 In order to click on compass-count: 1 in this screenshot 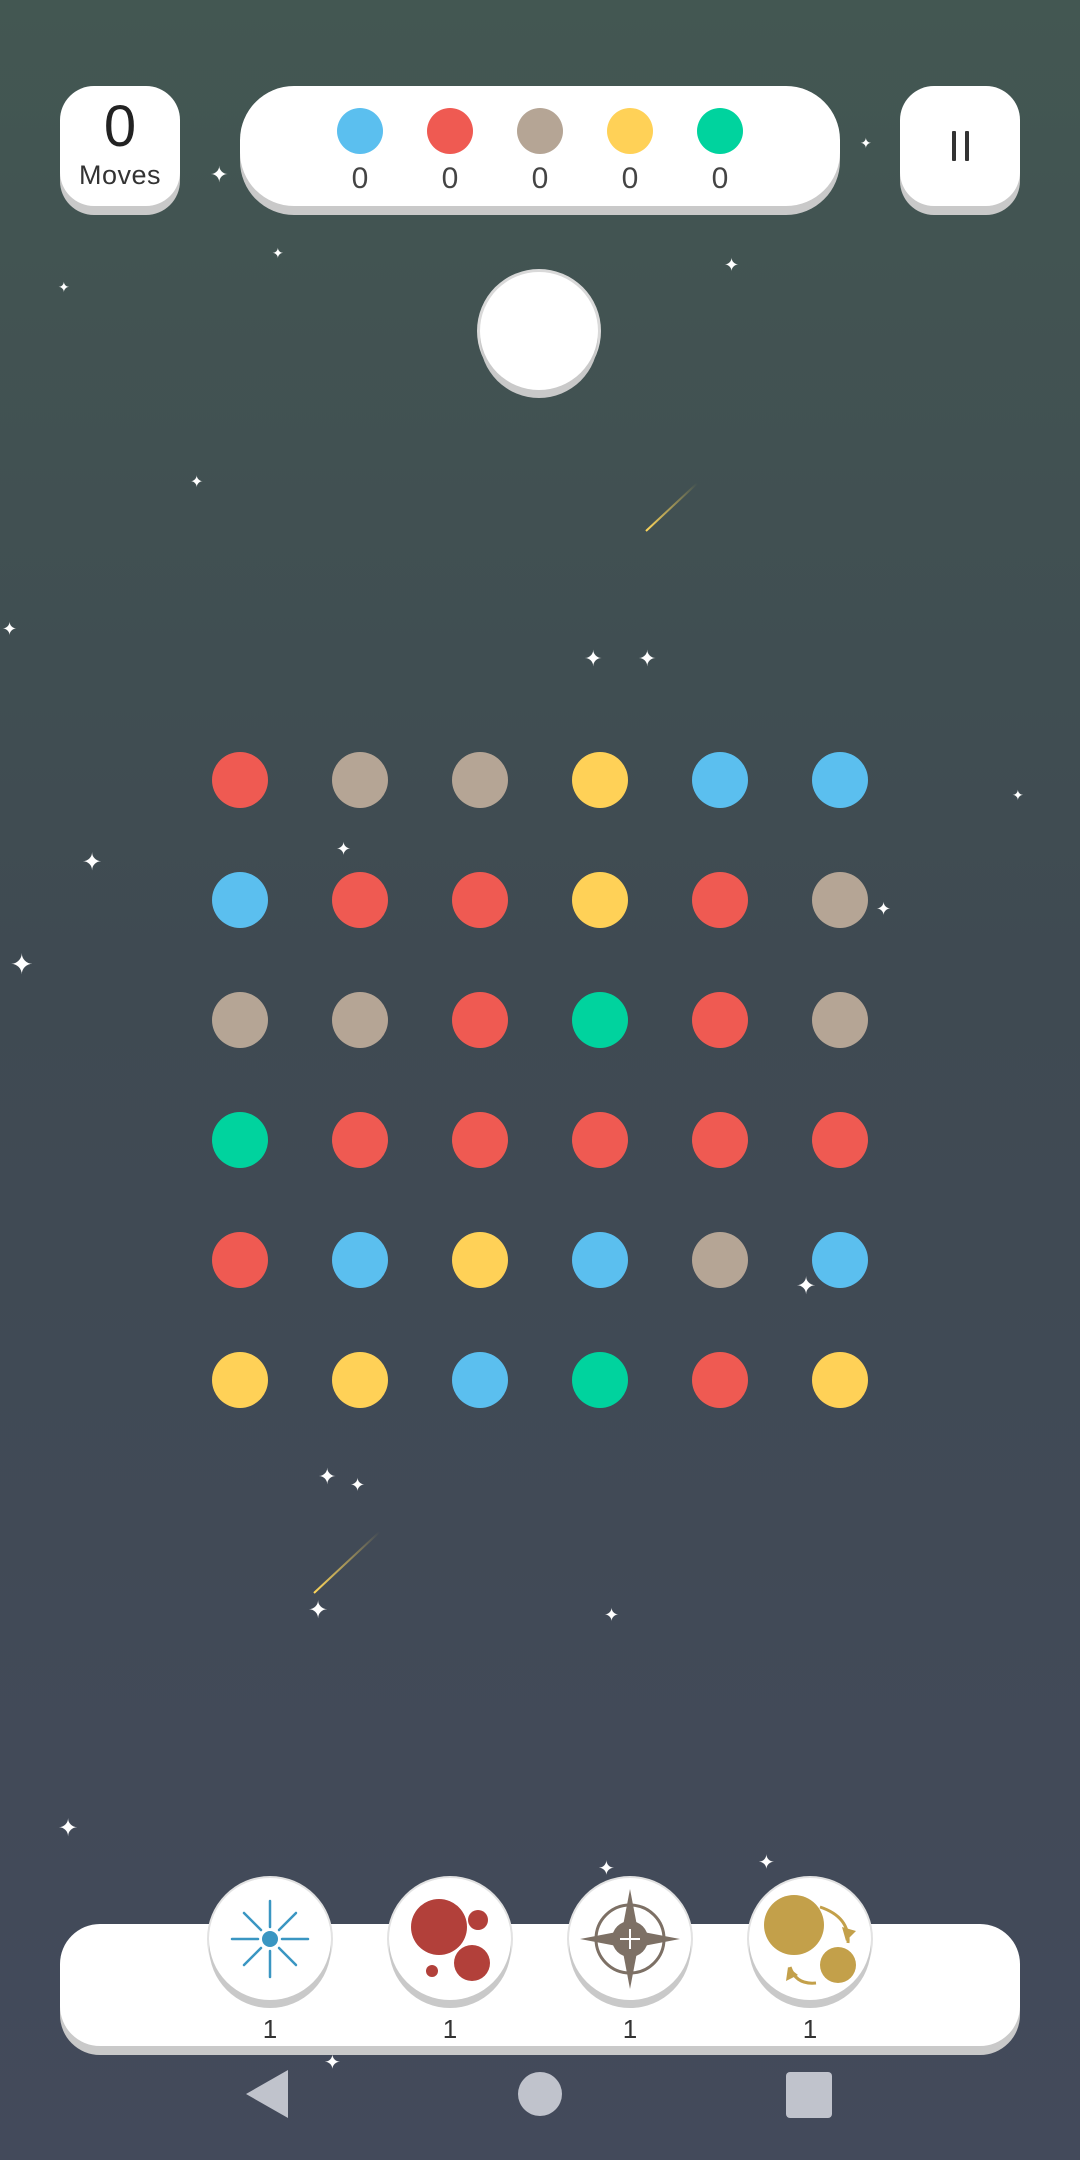, I will do `click(630, 2029)`.